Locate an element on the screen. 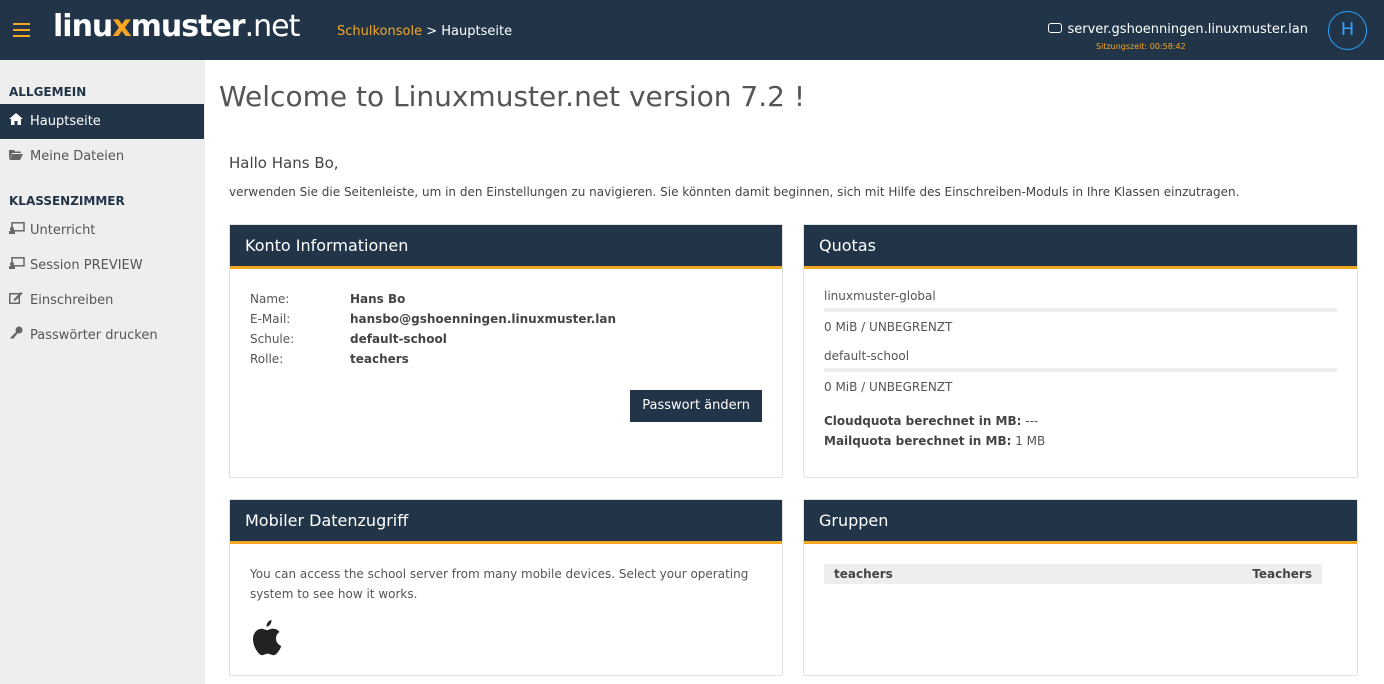 This screenshot has width=1384, height=684. account-row-name: Name: Hans Bo is located at coordinates (328, 299).